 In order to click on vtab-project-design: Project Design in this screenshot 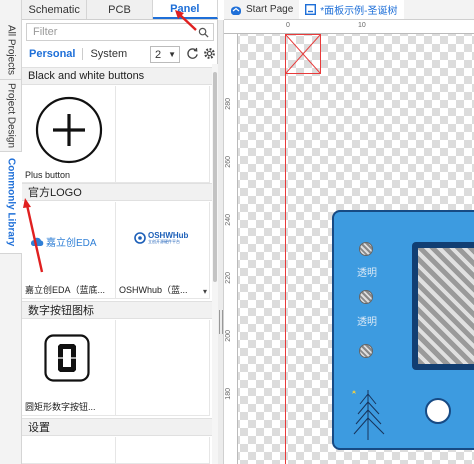, I will do `click(11, 116)`.